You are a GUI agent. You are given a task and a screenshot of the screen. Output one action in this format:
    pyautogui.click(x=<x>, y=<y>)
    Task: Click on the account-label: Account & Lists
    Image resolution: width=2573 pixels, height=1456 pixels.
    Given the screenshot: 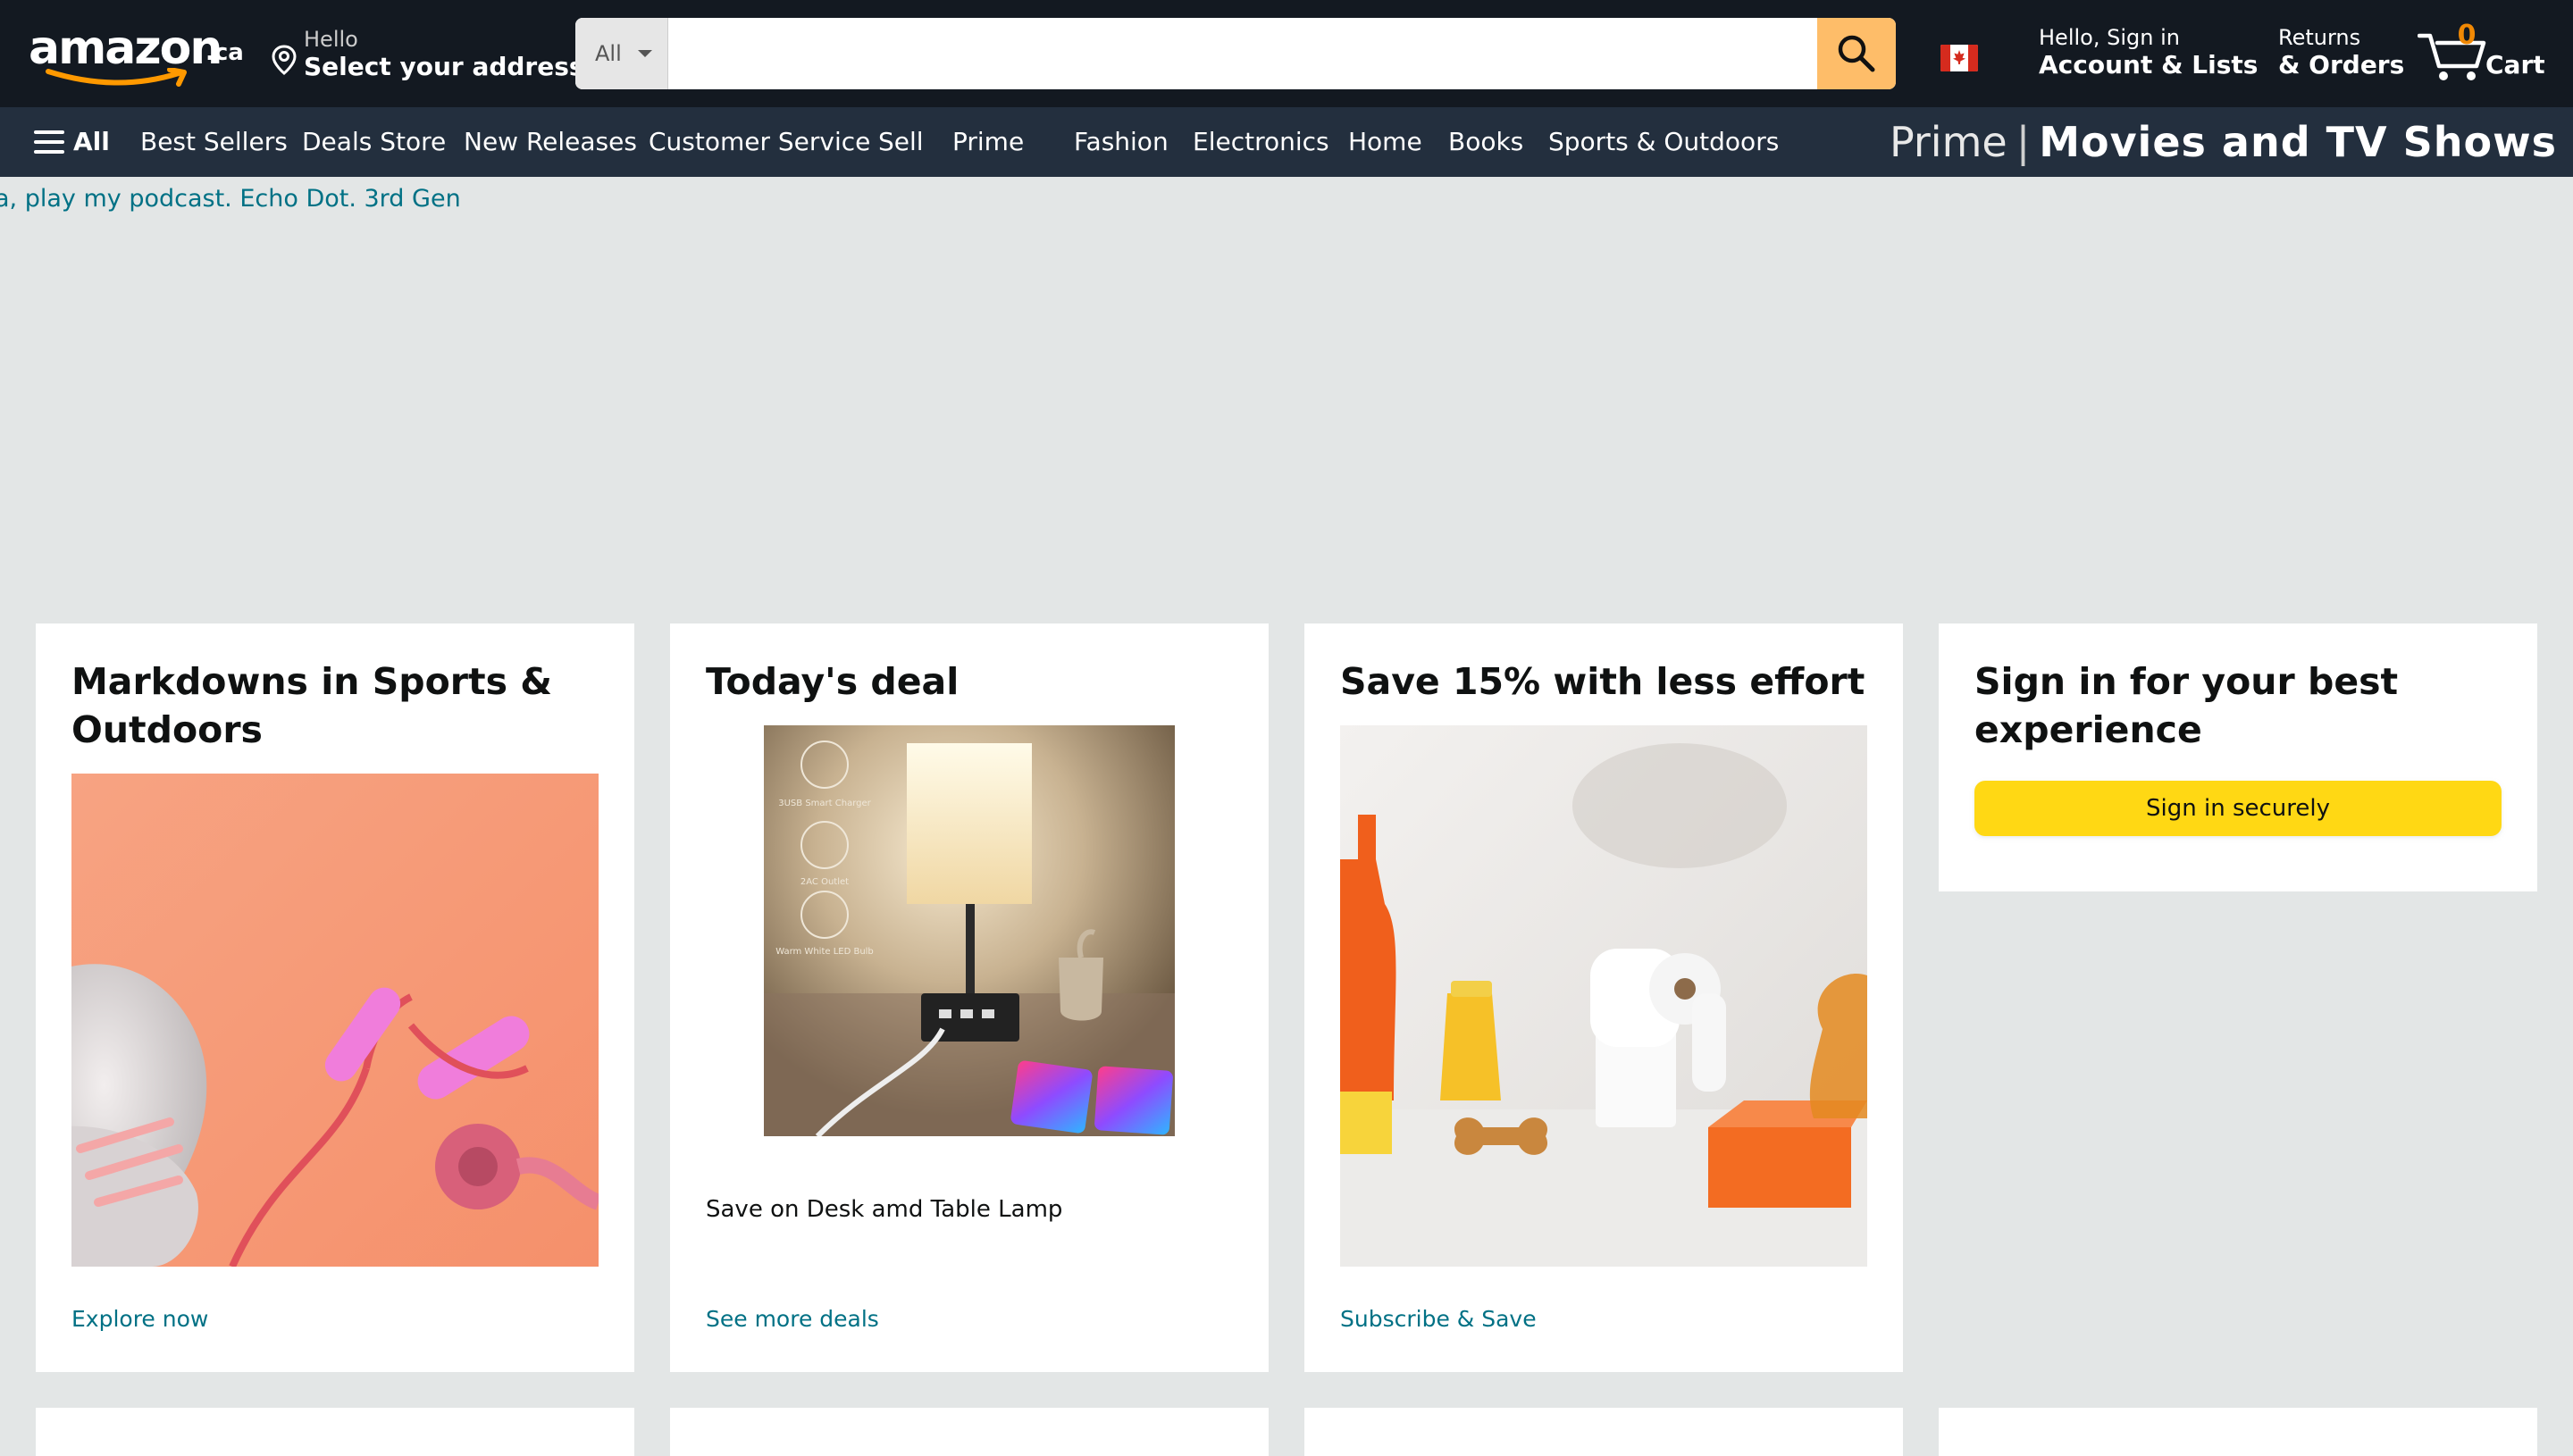 What is the action you would take?
    pyautogui.click(x=2149, y=64)
    